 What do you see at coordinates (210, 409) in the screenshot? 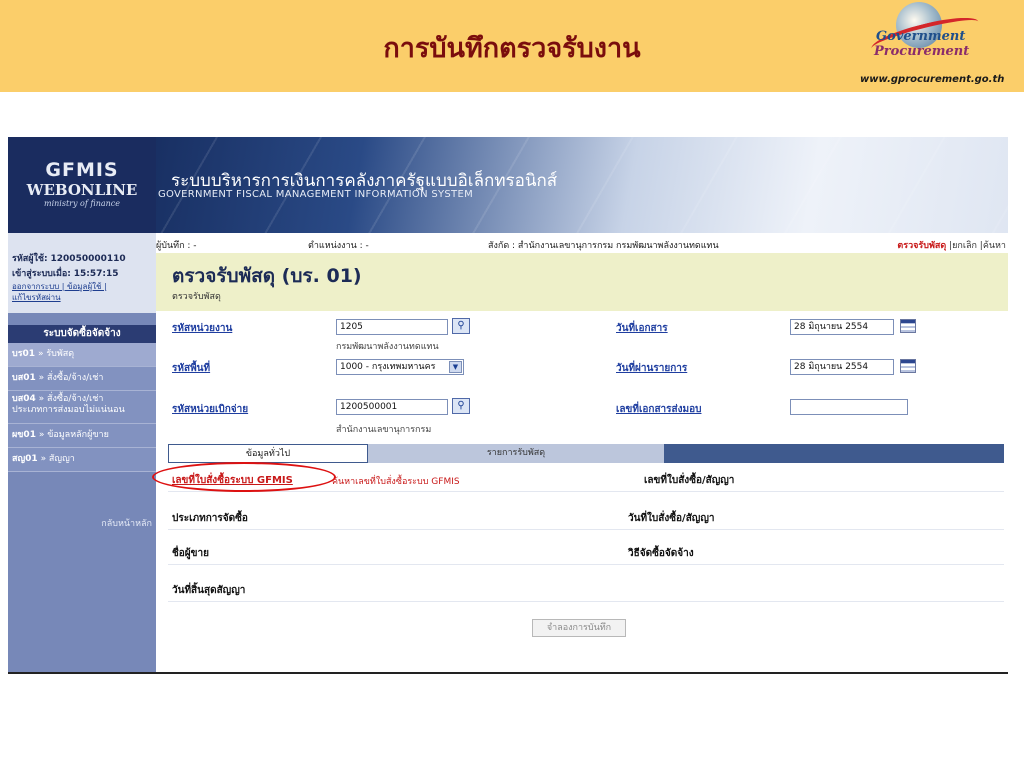
I see `disbursing-unit-label: รหัสหน่วยเบิกจ่าย` at bounding box center [210, 409].